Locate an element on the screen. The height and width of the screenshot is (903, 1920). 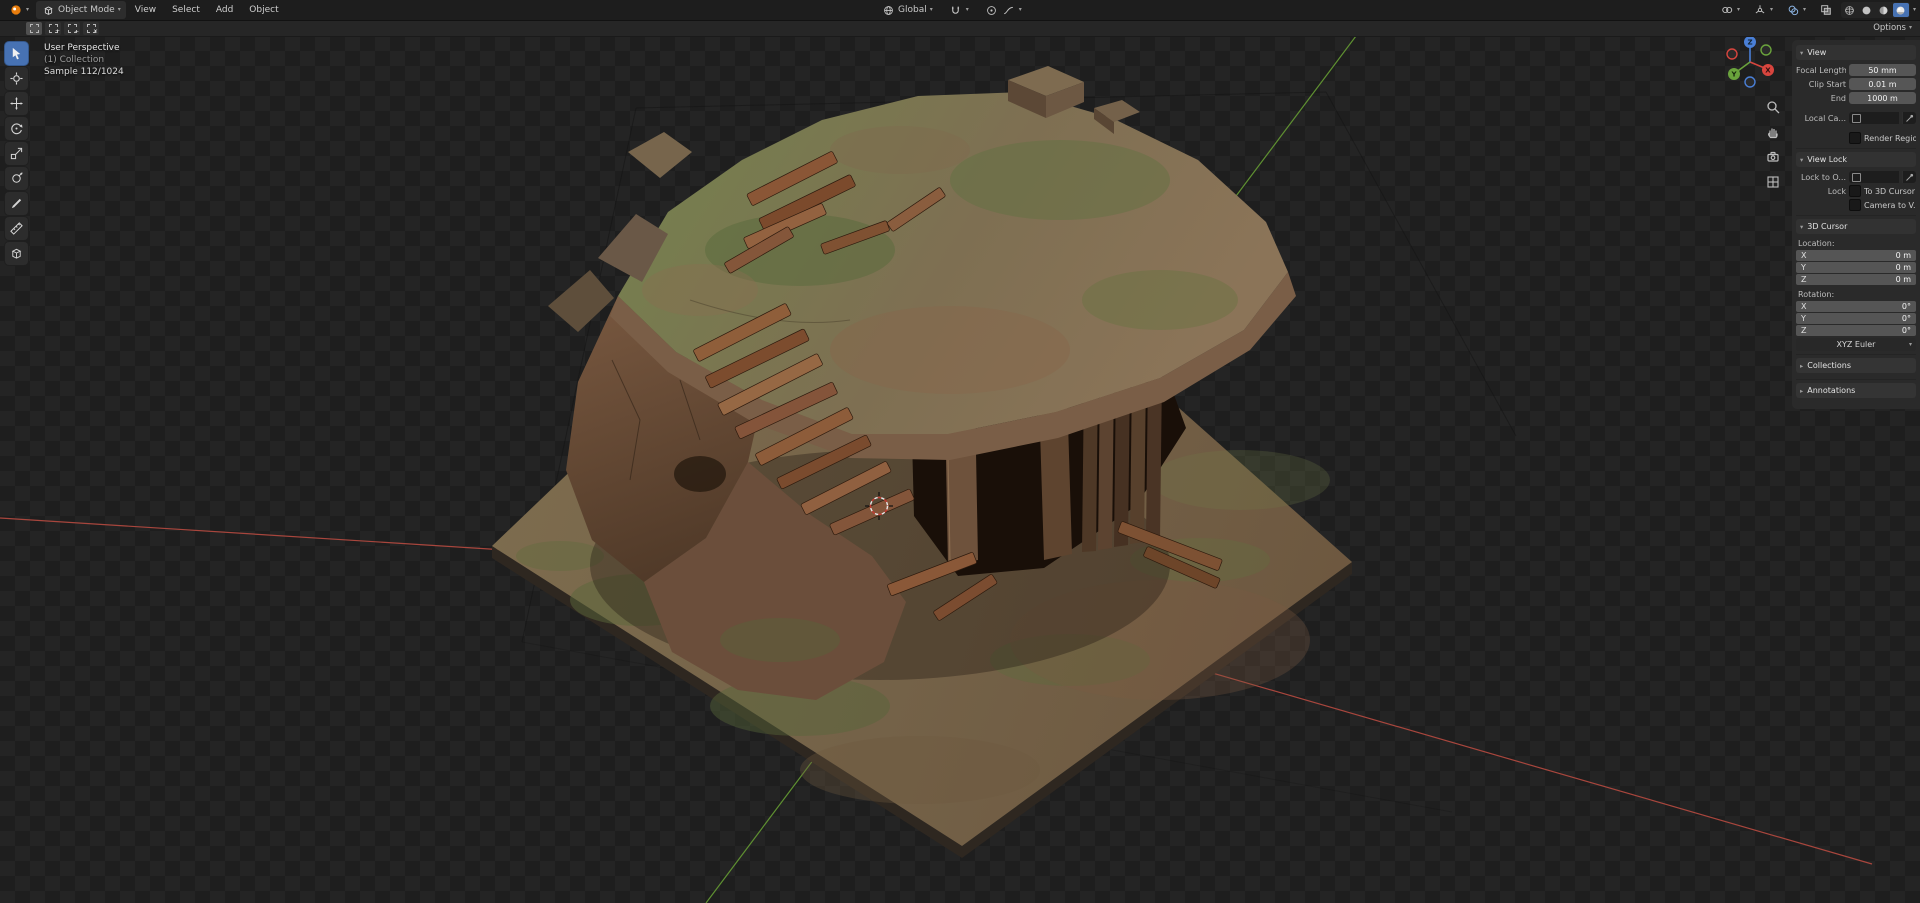
show-overlays-toggle: ▾ is located at coordinates (1796, 10).